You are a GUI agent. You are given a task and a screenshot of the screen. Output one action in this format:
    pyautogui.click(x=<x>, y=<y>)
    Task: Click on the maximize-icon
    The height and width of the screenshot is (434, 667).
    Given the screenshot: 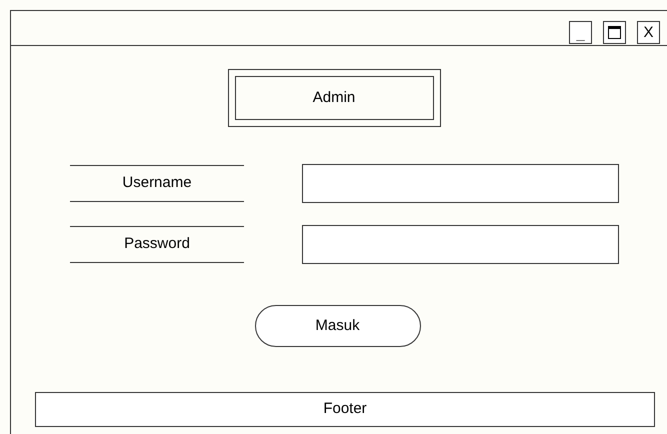 What is the action you would take?
    pyautogui.click(x=614, y=32)
    